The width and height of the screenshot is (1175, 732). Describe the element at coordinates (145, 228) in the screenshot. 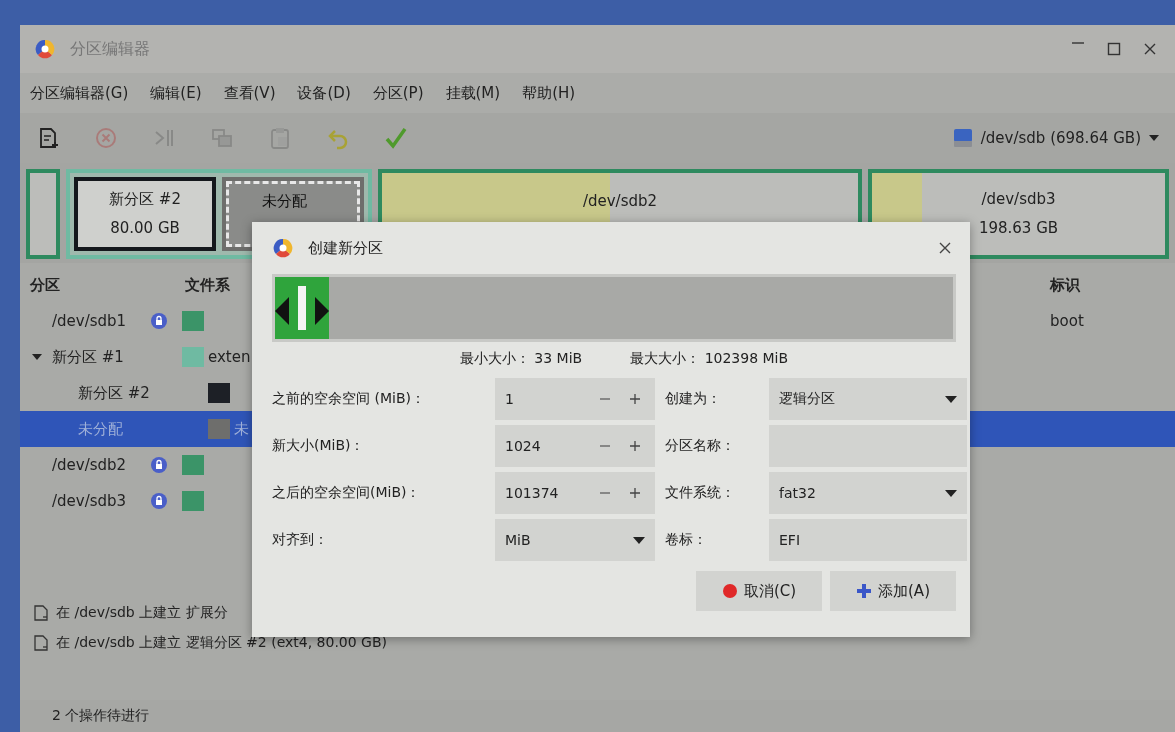

I see `partition-size: 80.00 GB` at that location.